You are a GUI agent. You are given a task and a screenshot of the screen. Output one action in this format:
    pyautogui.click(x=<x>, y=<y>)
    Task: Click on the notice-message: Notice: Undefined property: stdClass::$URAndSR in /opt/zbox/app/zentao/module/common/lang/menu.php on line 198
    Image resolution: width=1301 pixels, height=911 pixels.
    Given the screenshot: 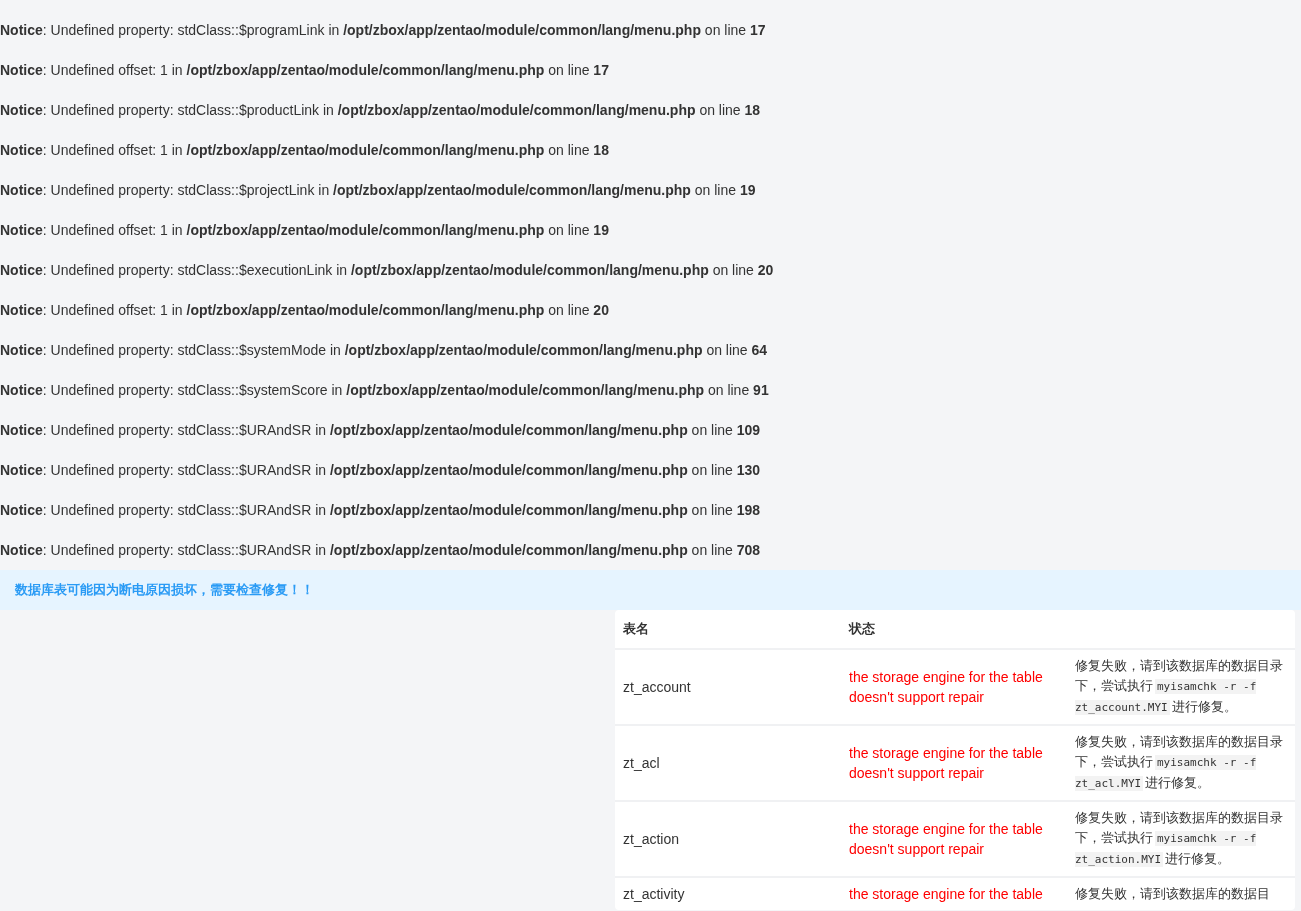 What is the action you would take?
    pyautogui.click(x=380, y=510)
    